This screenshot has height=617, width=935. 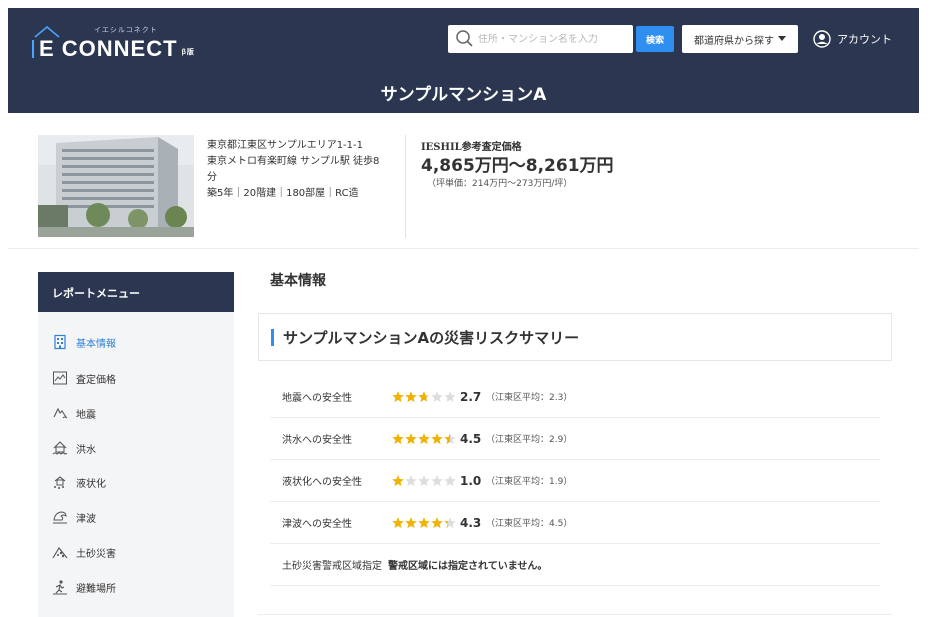 I want to click on menu-label: 土砂災害, so click(x=96, y=554).